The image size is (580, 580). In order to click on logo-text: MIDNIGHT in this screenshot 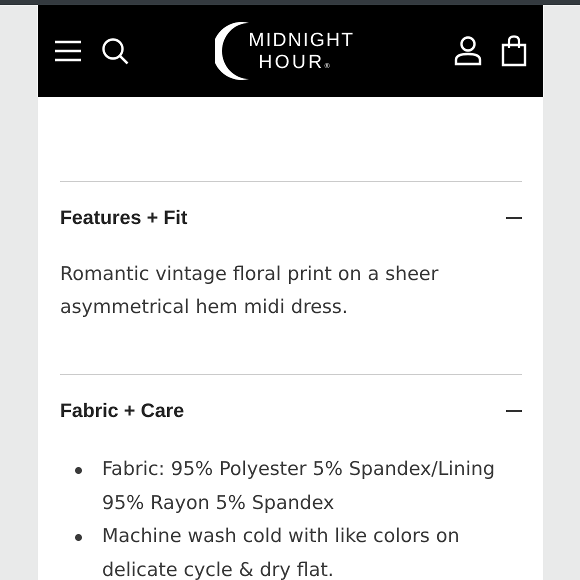, I will do `click(301, 40)`.